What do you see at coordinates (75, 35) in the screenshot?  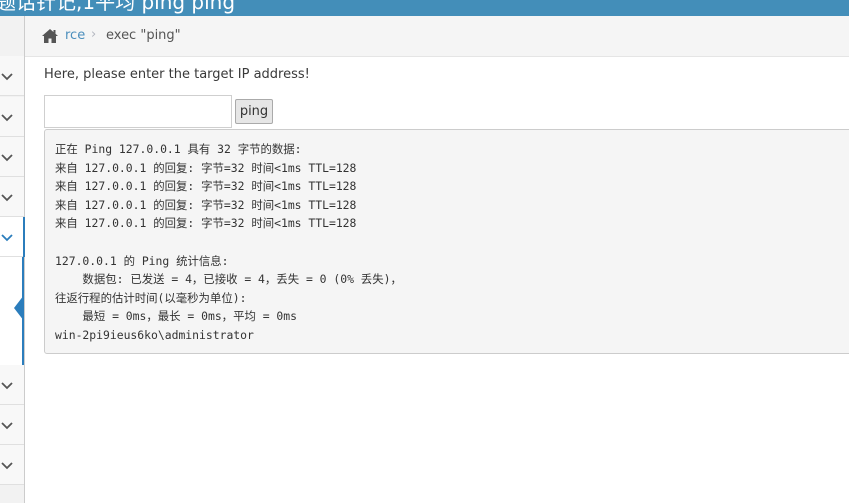 I see `breadcrumb-link-rce: rce` at bounding box center [75, 35].